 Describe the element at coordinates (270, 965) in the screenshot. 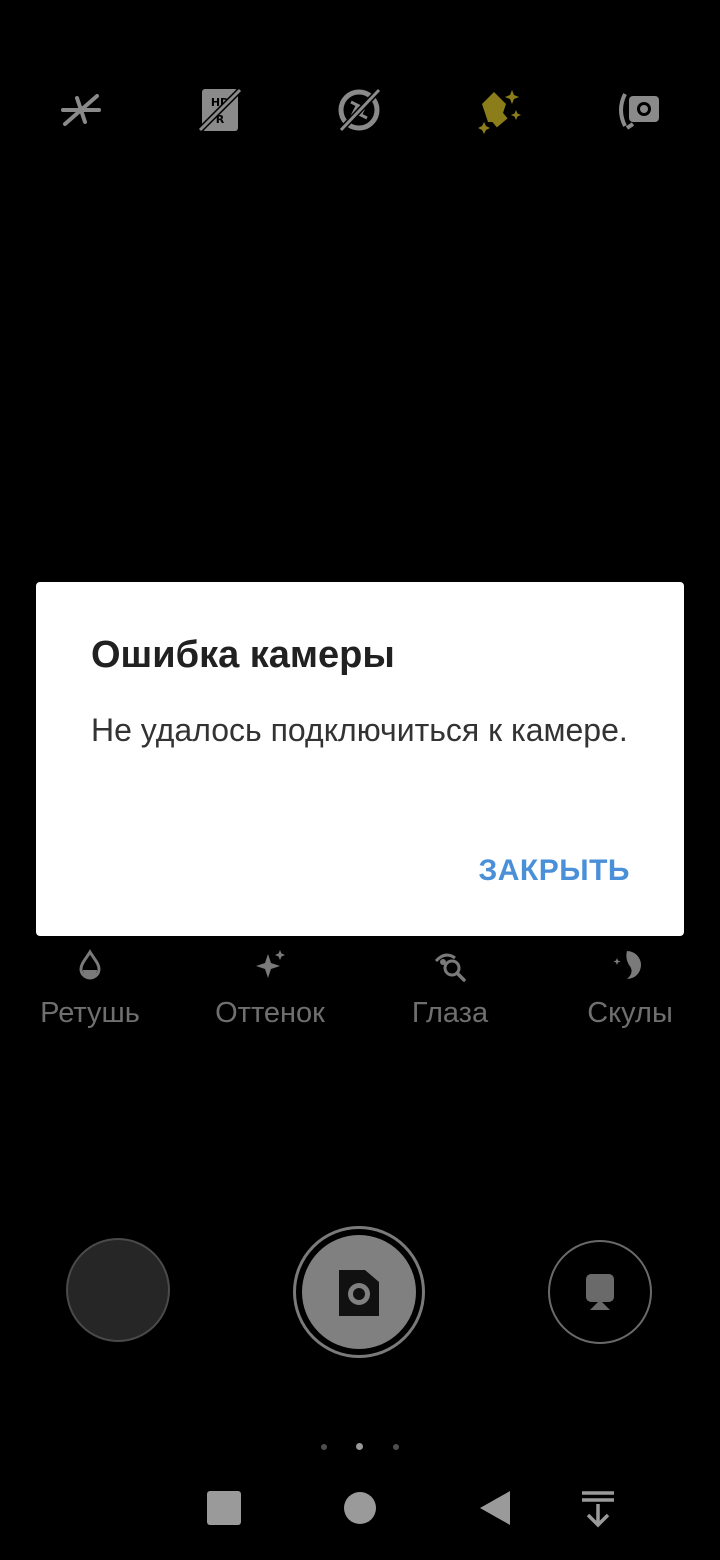

I see `sparkle-icon` at that location.